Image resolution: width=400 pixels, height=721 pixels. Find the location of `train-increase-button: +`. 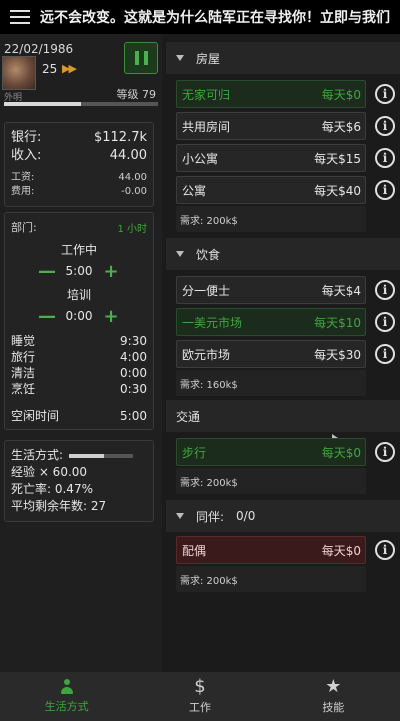

train-increase-button: + is located at coordinates (111, 316).